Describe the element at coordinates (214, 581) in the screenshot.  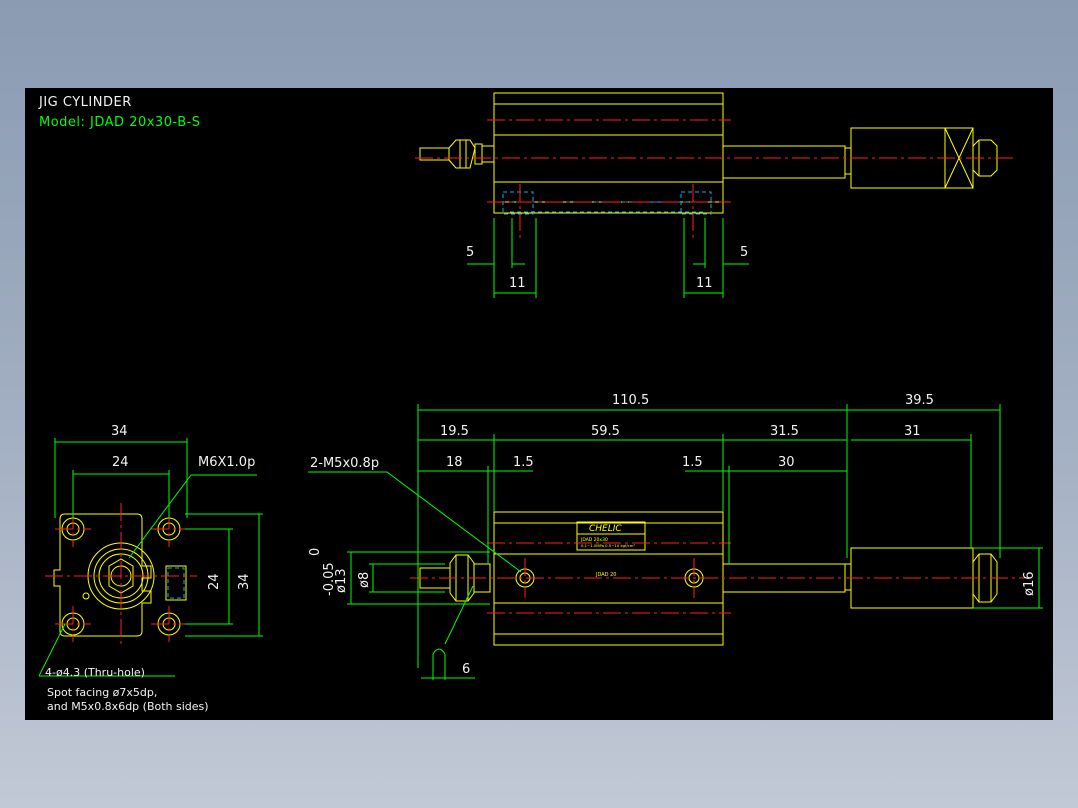
I see `dim-end-height-24: 24` at that location.